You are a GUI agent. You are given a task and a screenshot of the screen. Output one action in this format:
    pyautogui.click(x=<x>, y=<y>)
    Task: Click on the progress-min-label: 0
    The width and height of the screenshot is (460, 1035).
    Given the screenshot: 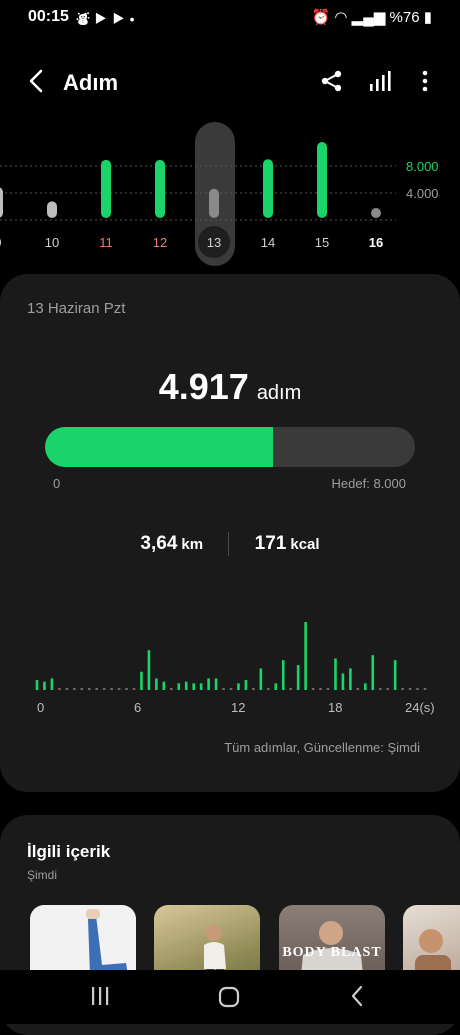 What is the action you would take?
    pyautogui.click(x=57, y=483)
    